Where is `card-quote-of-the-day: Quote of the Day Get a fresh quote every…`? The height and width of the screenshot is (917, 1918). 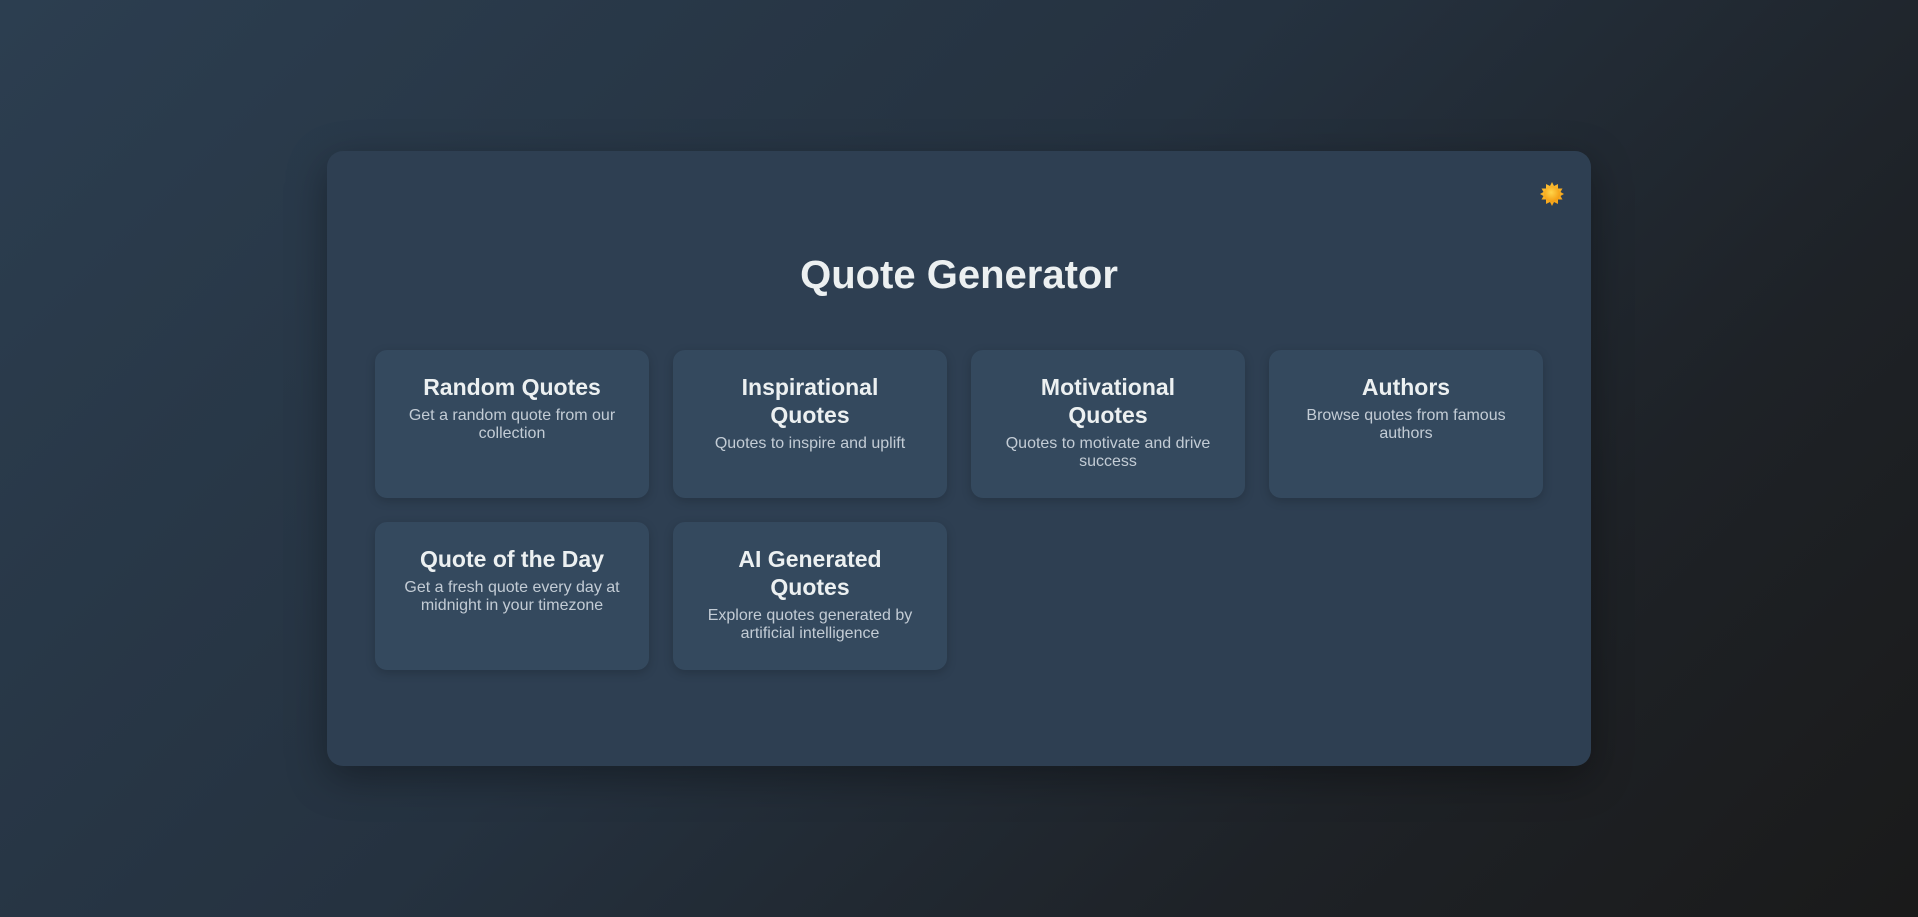
card-quote-of-the-day: Quote of the Day Get a fresh quote every… is located at coordinates (512, 596).